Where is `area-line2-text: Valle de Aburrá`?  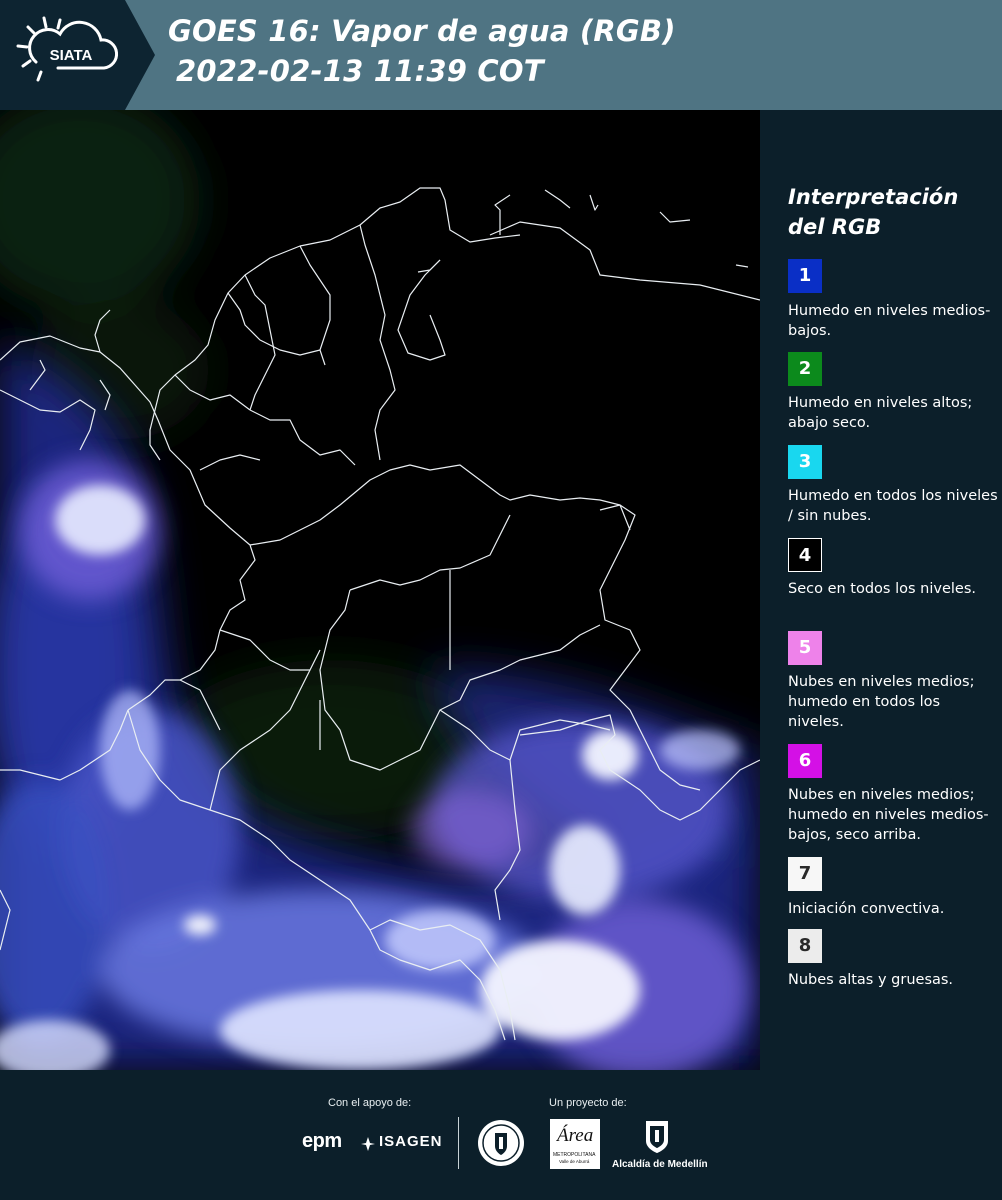
area-line2-text: Valle de Aburrá is located at coordinates (574, 1161).